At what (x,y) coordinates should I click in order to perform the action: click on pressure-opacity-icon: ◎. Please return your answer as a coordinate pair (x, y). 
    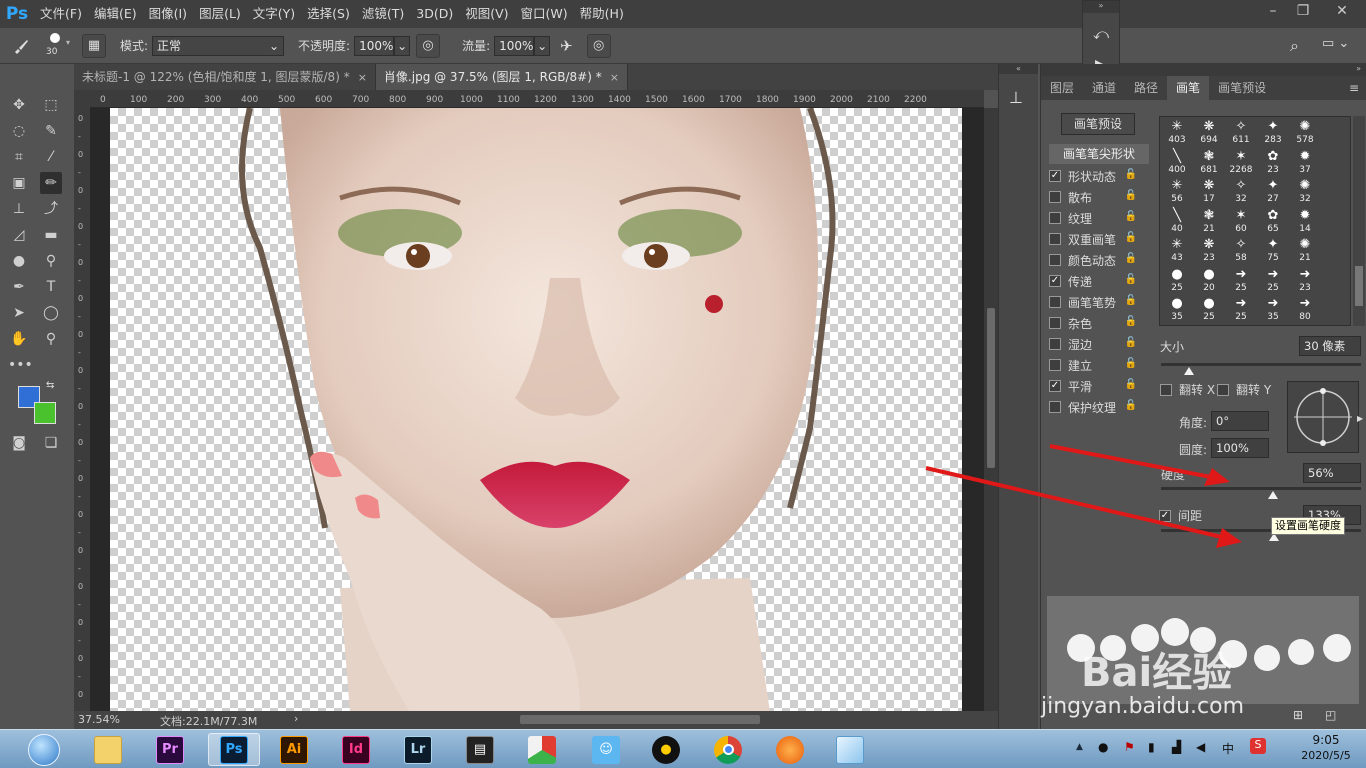
    Looking at the image, I should click on (428, 45).